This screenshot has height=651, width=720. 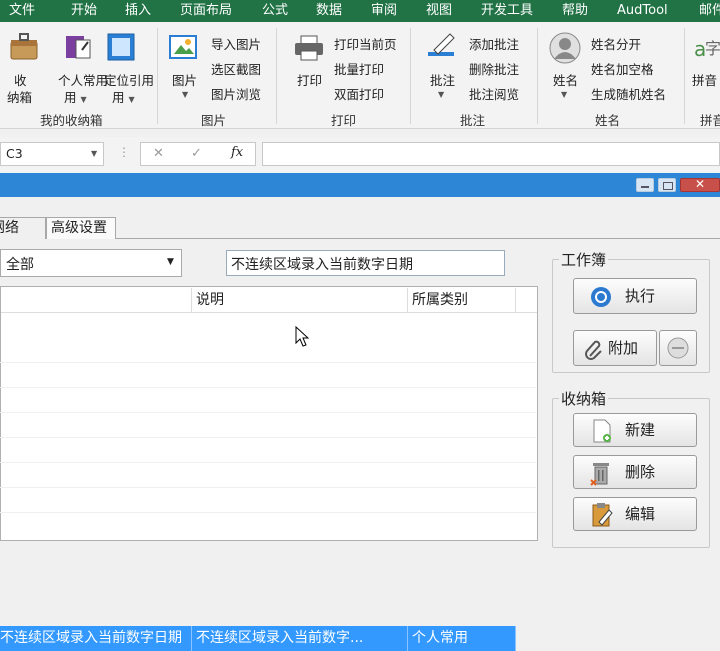 I want to click on random-name-button: 生成随机姓名, so click(x=628, y=93).